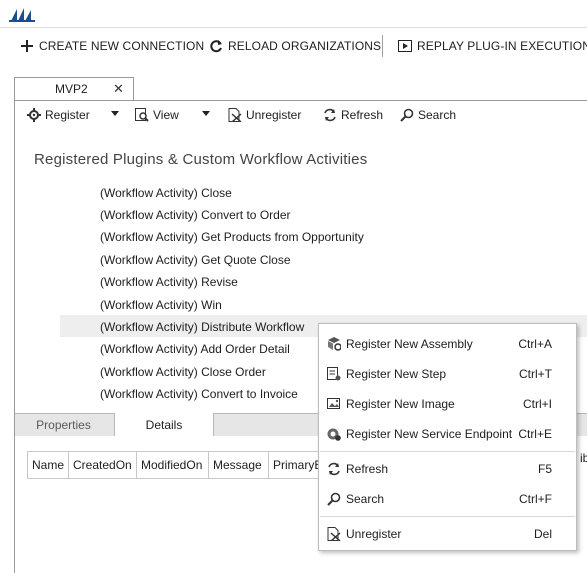  I want to click on menu-item-shortcut: Ctrl+A, so click(535, 344).